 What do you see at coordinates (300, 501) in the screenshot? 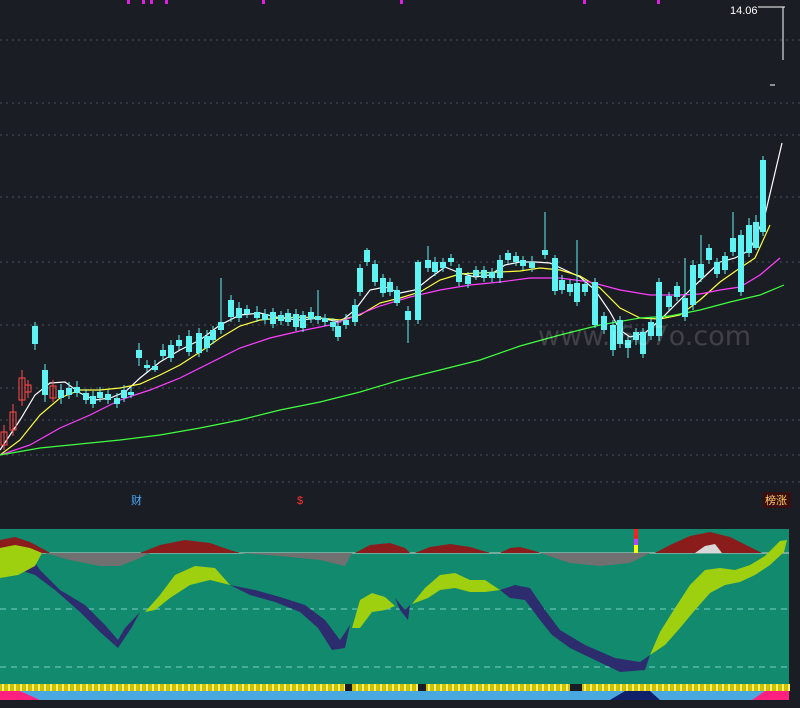
I see `dollar-marker: $` at bounding box center [300, 501].